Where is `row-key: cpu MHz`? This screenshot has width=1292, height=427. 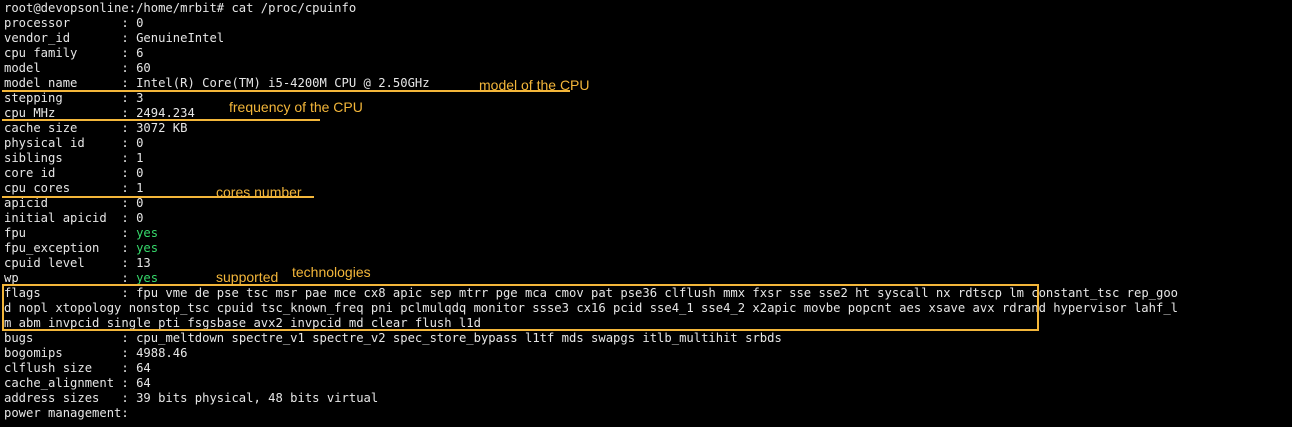 row-key: cpu MHz is located at coordinates (30, 113).